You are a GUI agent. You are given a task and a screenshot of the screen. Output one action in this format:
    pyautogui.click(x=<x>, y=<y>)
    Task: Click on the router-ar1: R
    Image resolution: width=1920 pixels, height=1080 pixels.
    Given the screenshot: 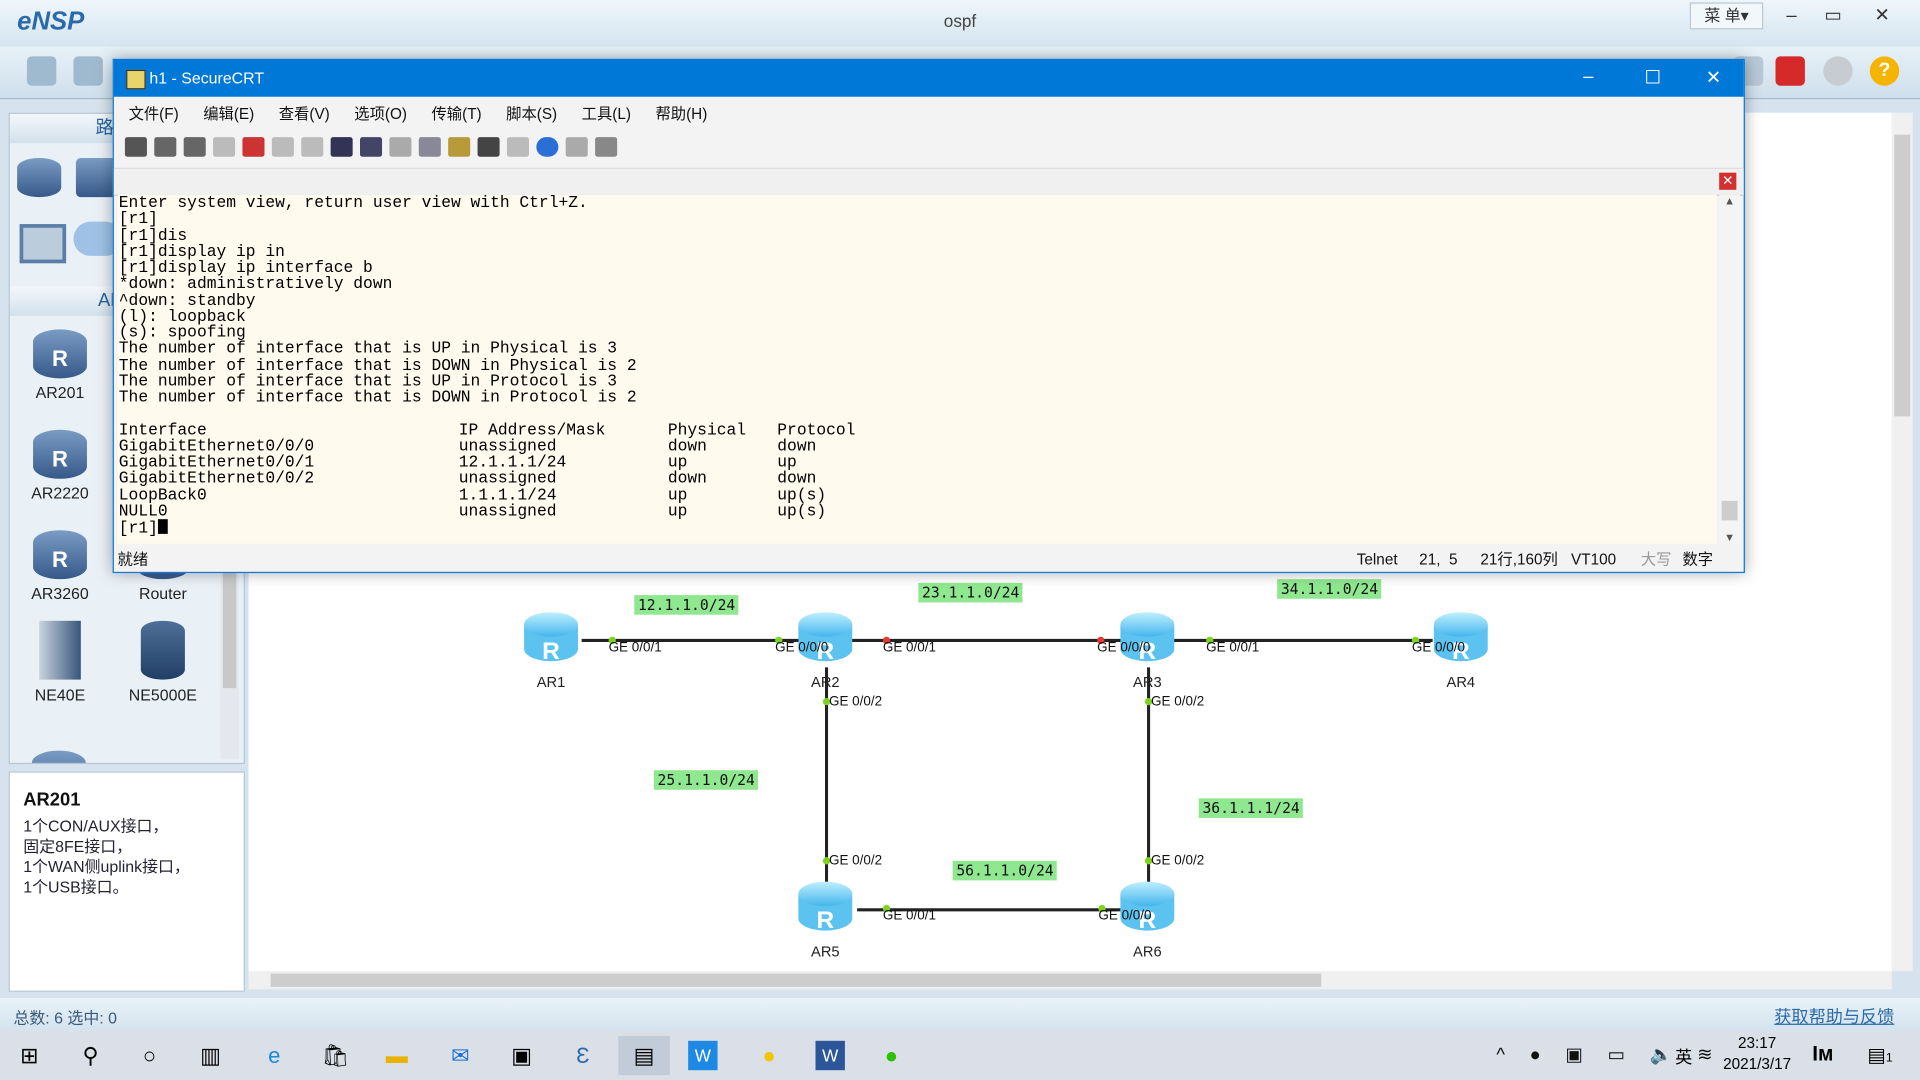 What is the action you would take?
    pyautogui.click(x=551, y=637)
    